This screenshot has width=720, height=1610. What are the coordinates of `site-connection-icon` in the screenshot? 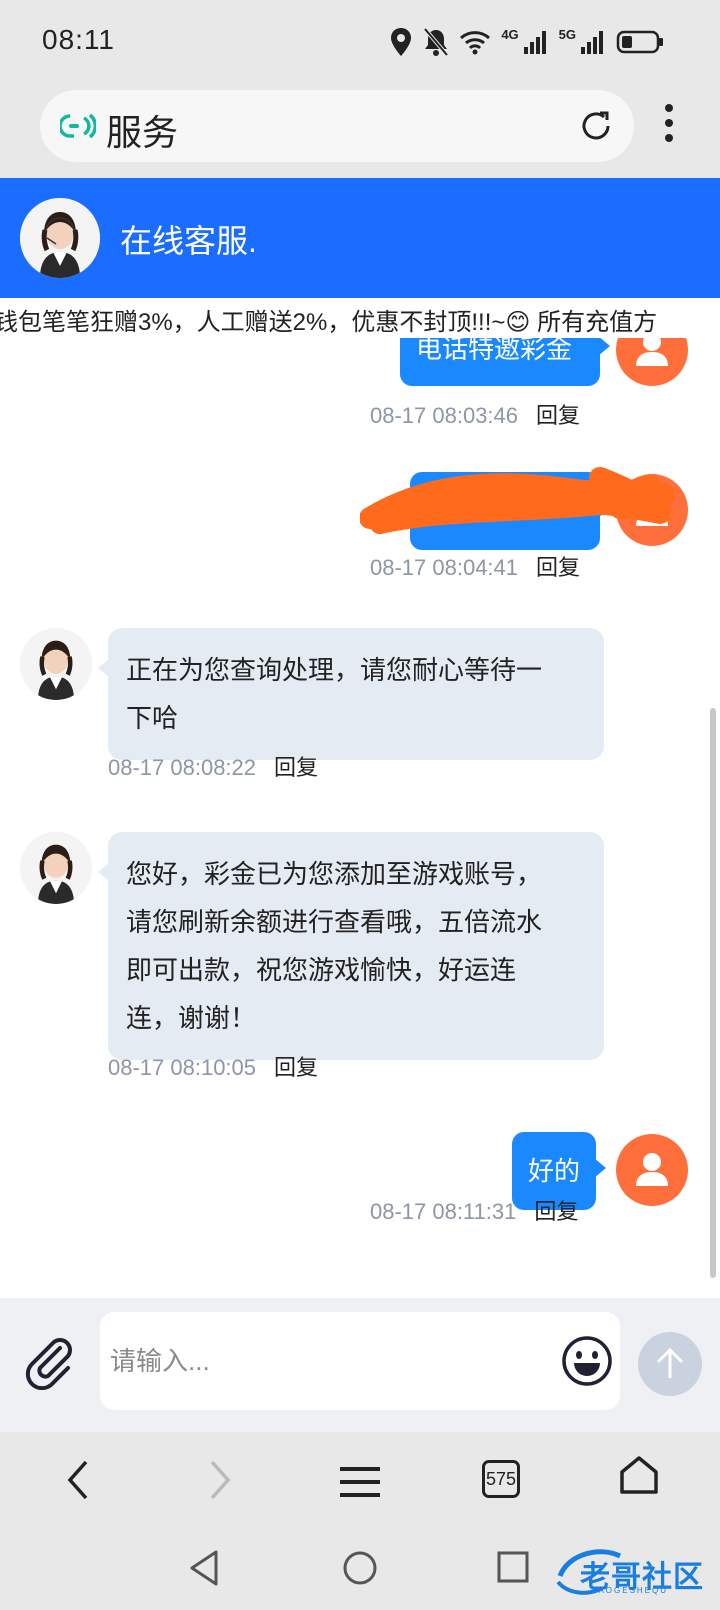 It's located at (78, 126).